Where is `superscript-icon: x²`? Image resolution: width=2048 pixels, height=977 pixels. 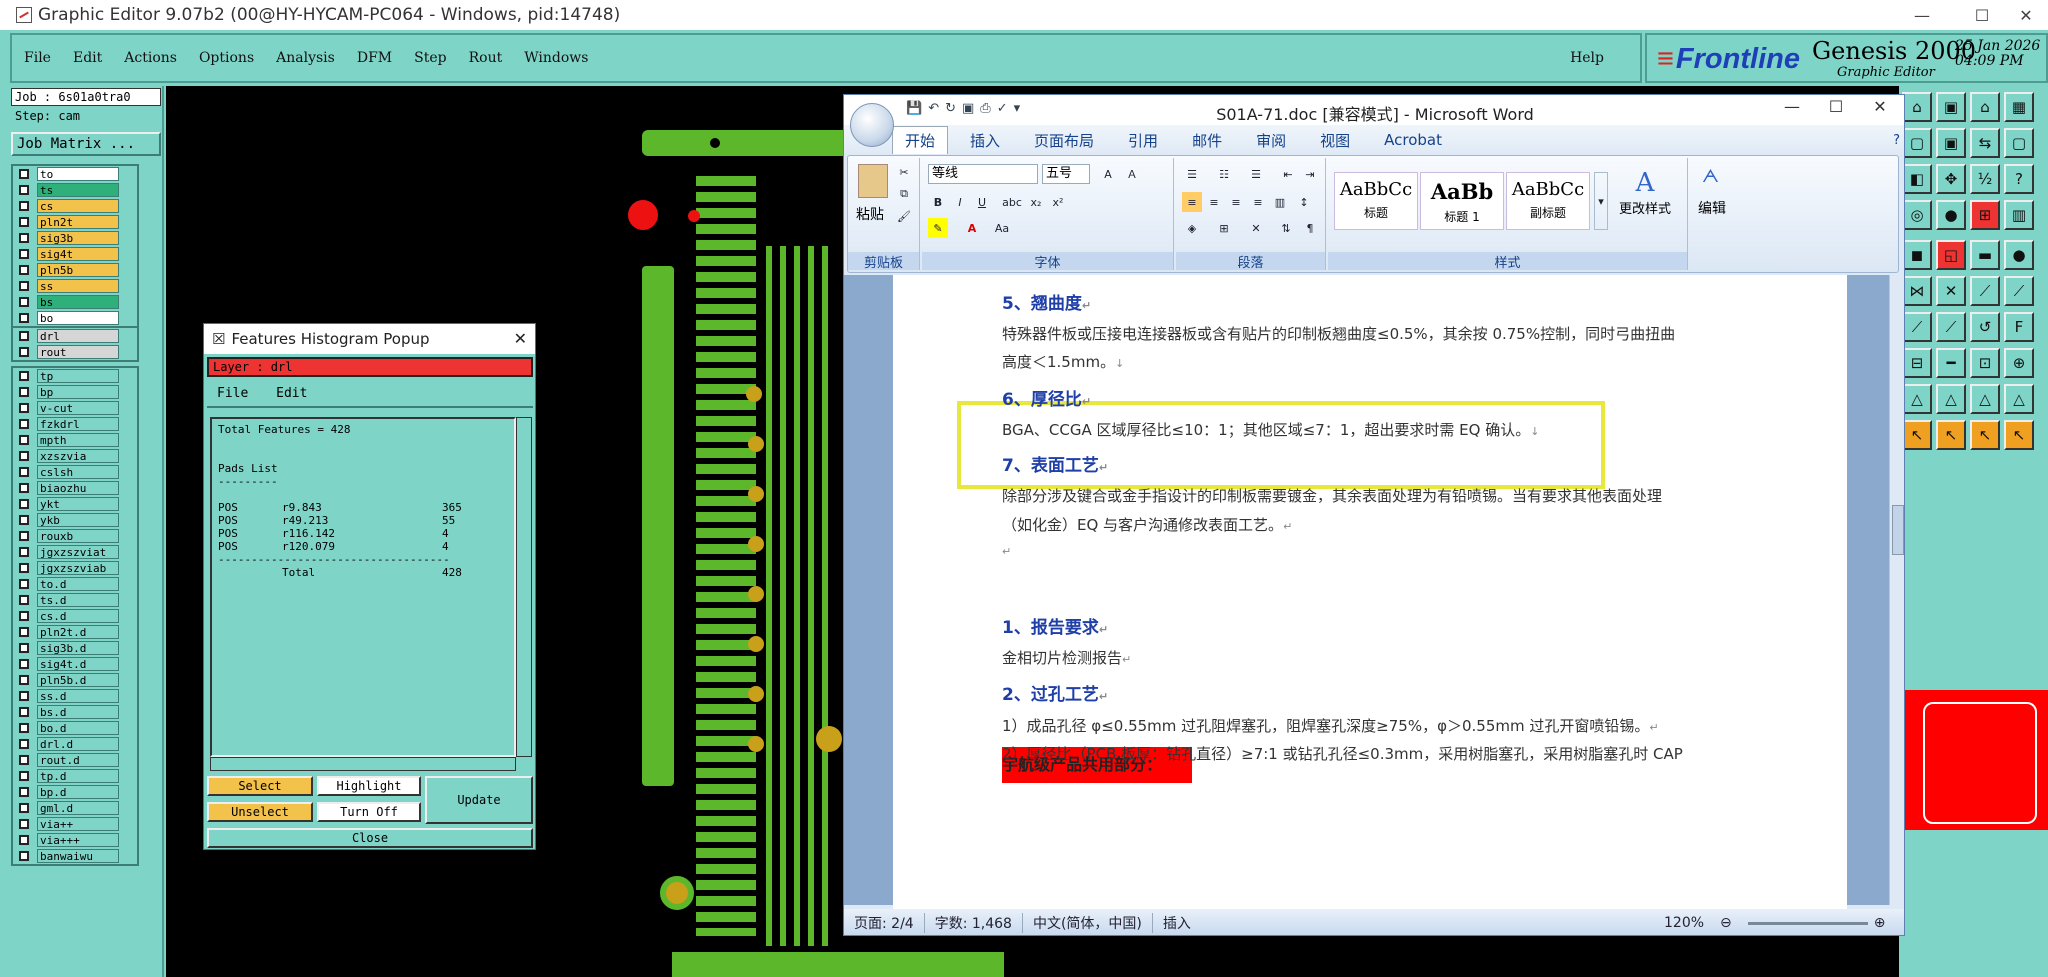
superscript-icon: x² is located at coordinates (1058, 202).